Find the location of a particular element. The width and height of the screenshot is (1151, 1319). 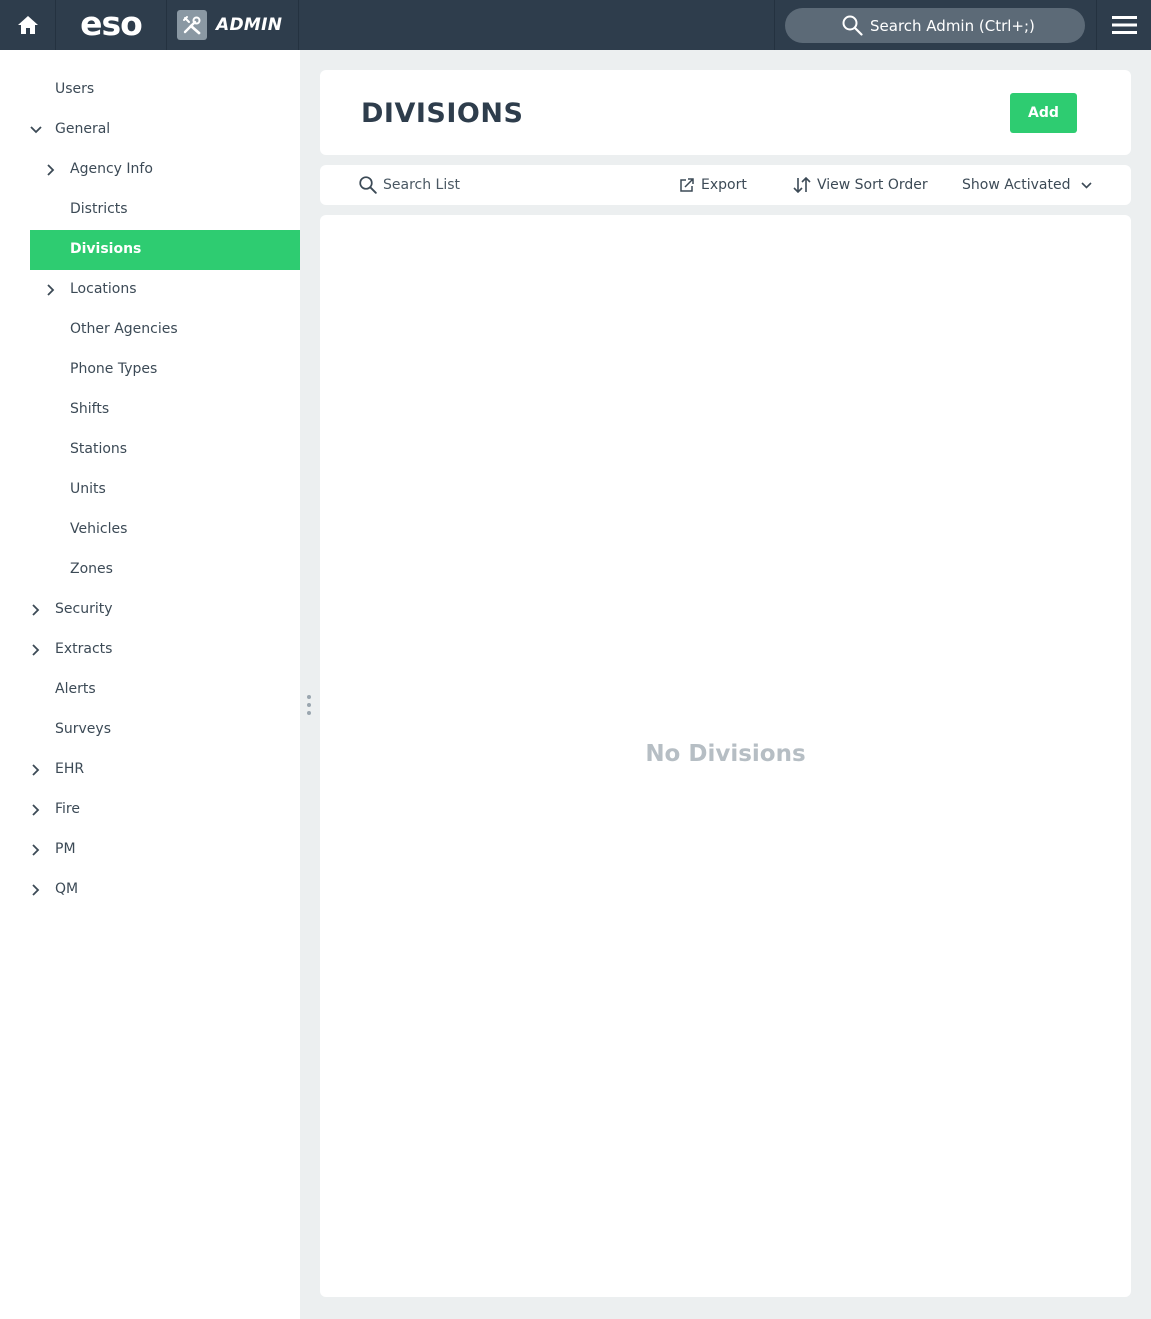

sidebar-item-locations: Locations is located at coordinates (165, 290).